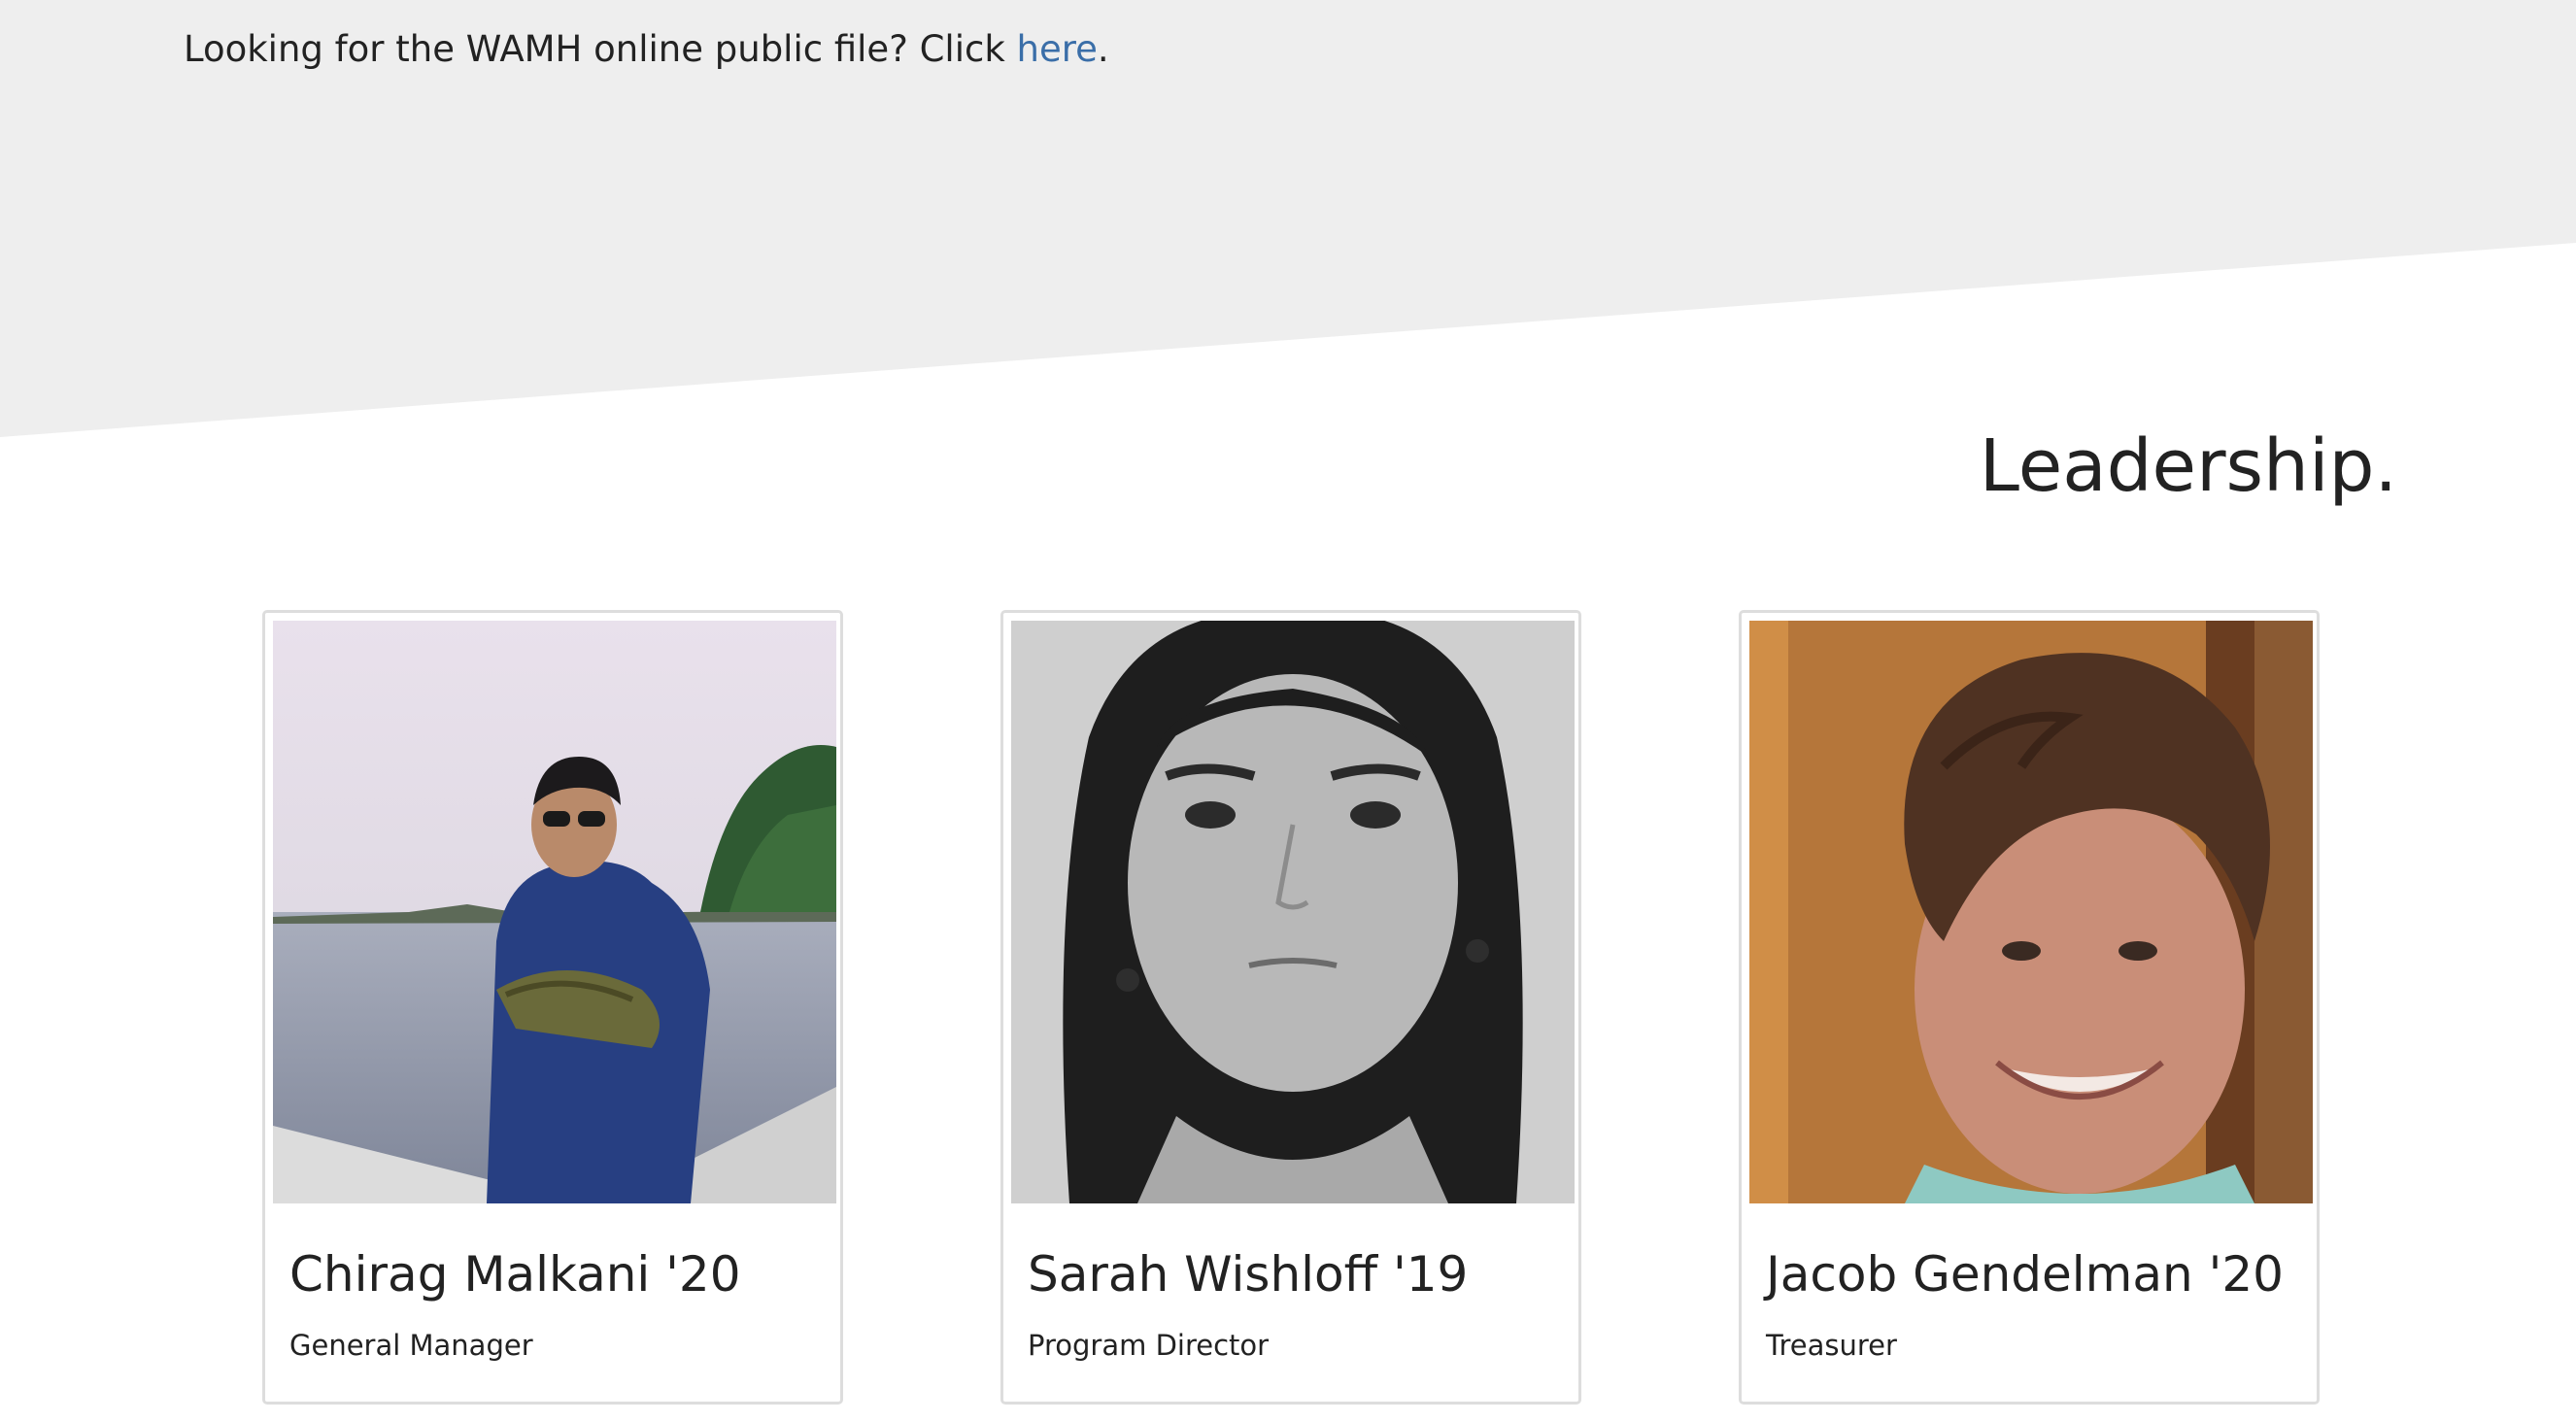 The image size is (2576, 1422). Describe the element at coordinates (515, 1274) in the screenshot. I see `member-name: Chirag Malkani '20` at that location.